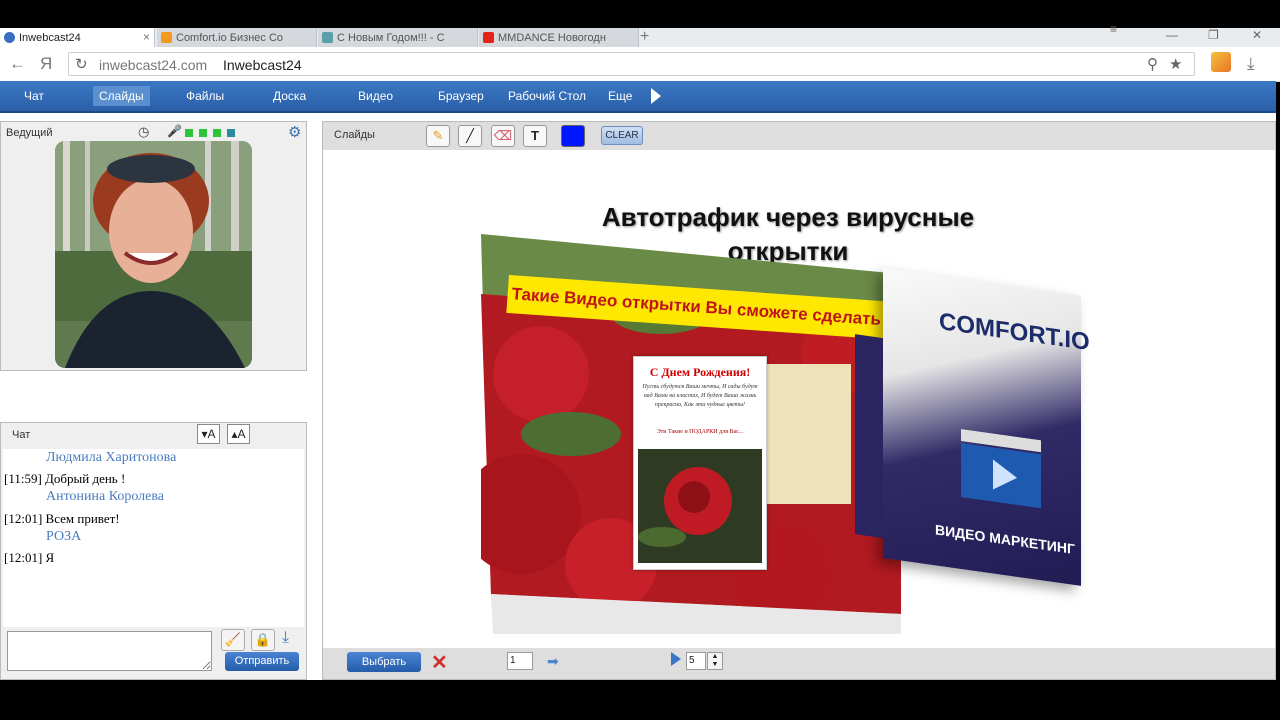  I want to click on minimize-icon: —, so click(1172, 35).